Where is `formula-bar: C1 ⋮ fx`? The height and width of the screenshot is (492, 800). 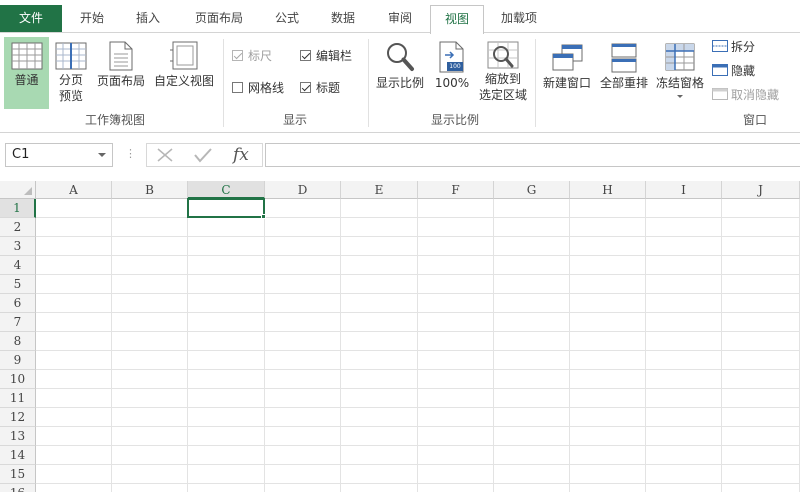 formula-bar: C1 ⋮ fx is located at coordinates (400, 157).